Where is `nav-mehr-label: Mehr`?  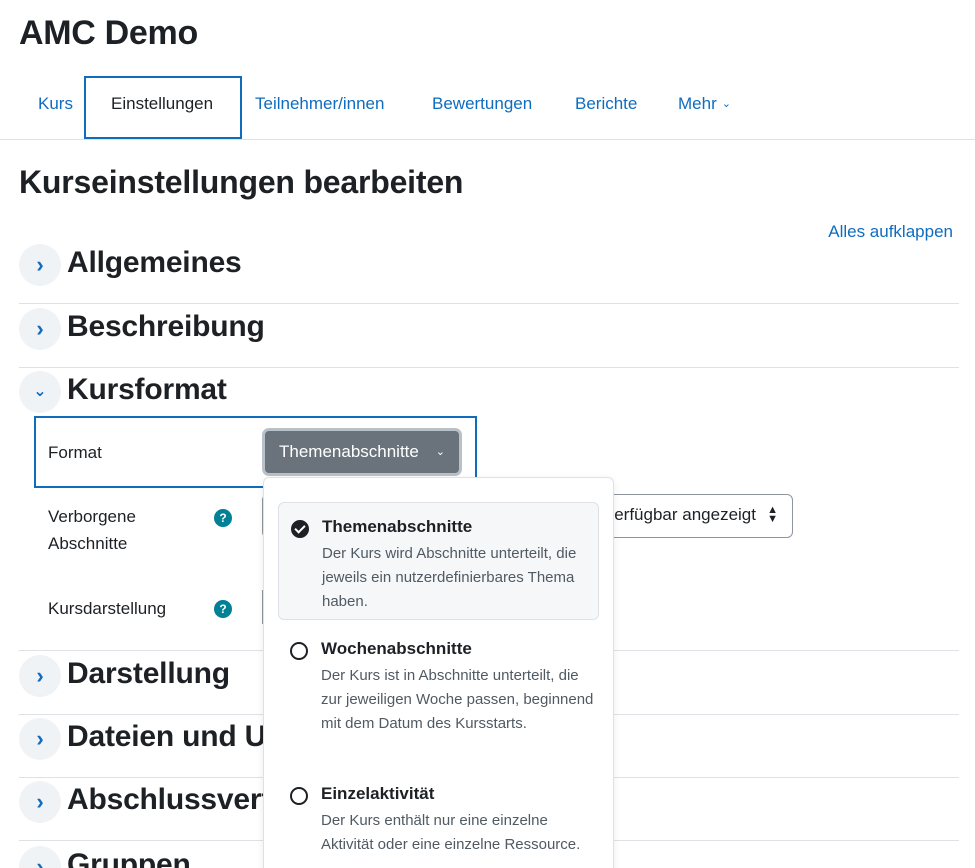
nav-mehr-label: Mehr is located at coordinates (697, 103).